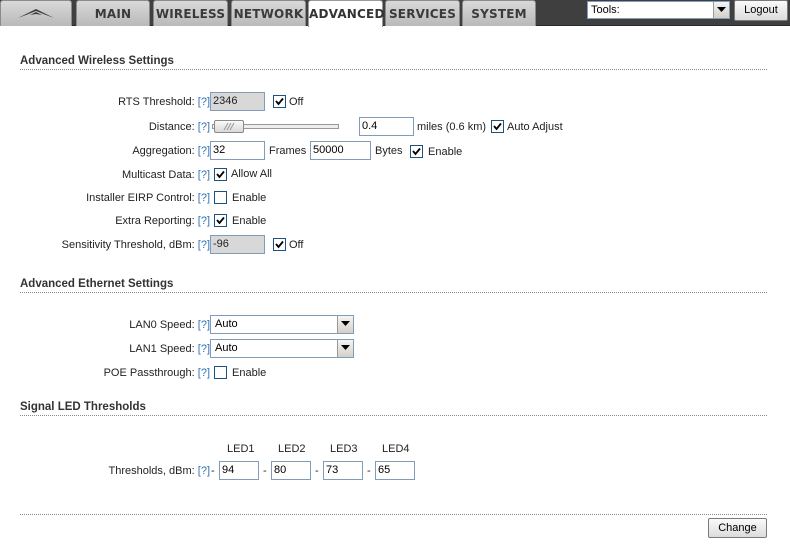  I want to click on footer-divider, so click(393, 514).